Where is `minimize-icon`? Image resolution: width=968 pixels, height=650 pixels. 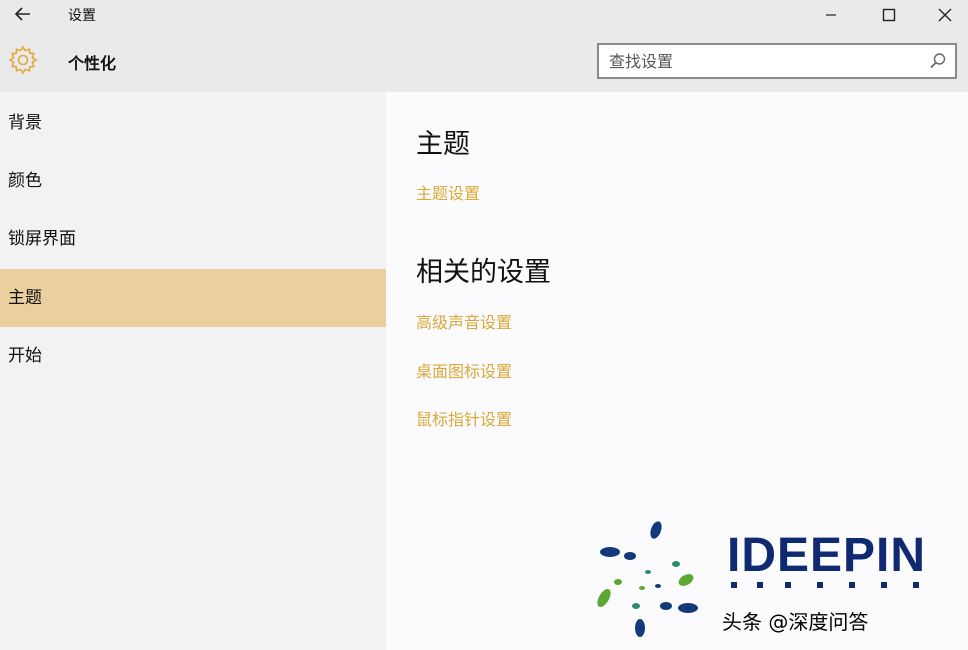
minimize-icon is located at coordinates (831, 15).